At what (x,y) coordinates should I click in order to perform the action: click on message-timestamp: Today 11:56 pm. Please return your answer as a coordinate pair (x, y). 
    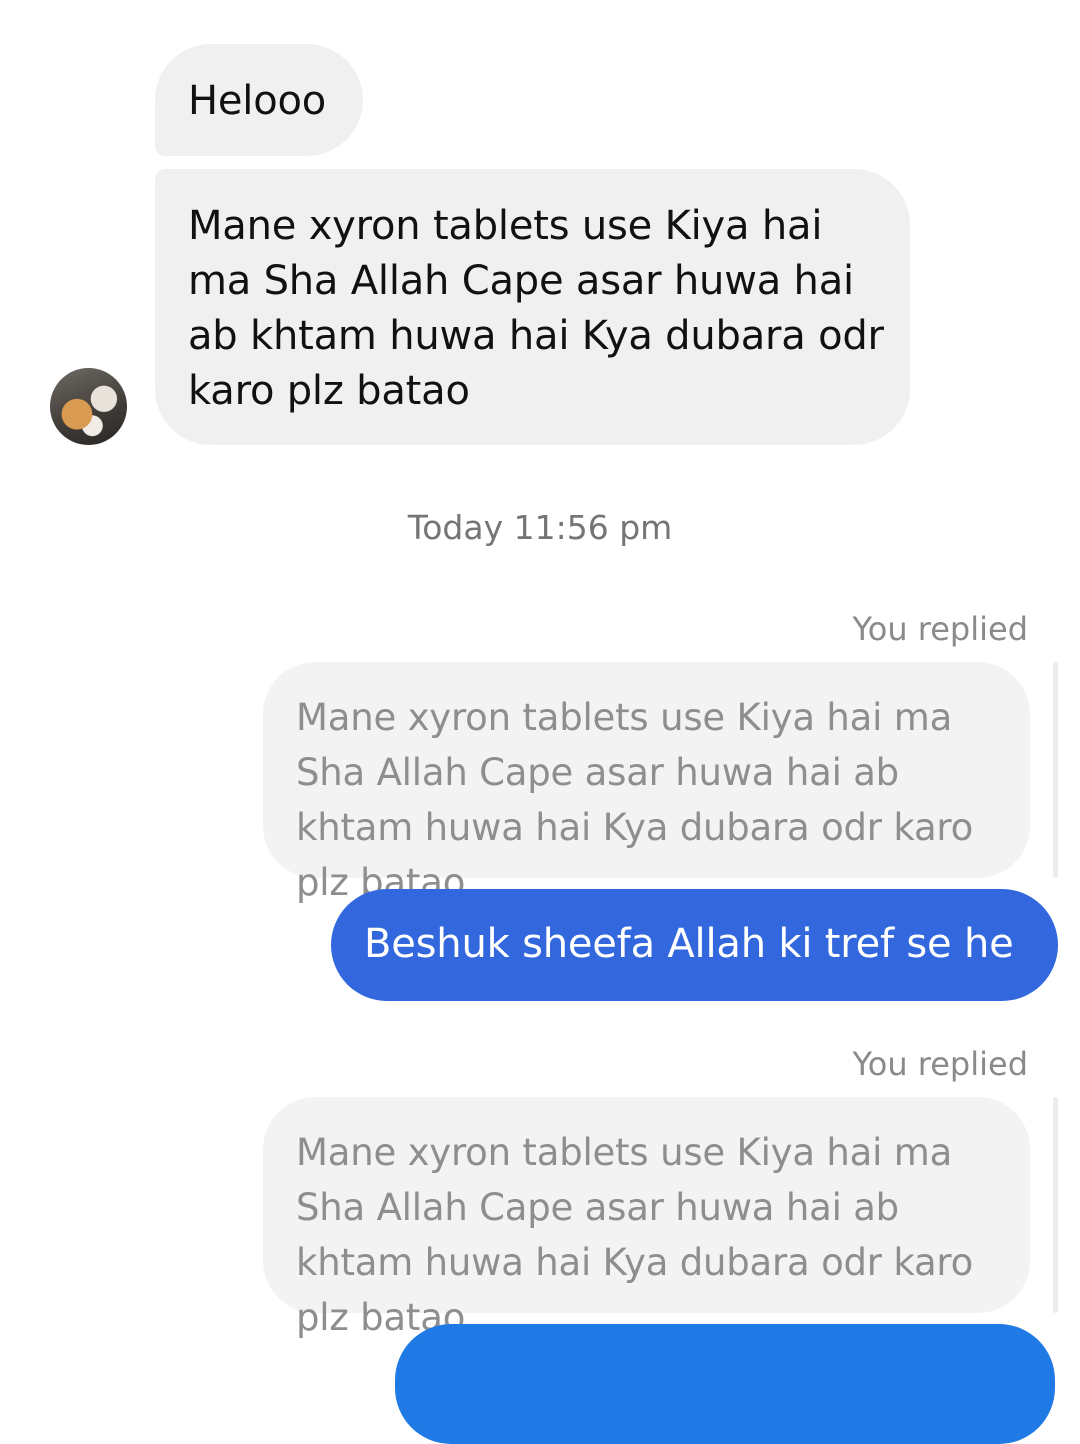
    Looking at the image, I should click on (540, 527).